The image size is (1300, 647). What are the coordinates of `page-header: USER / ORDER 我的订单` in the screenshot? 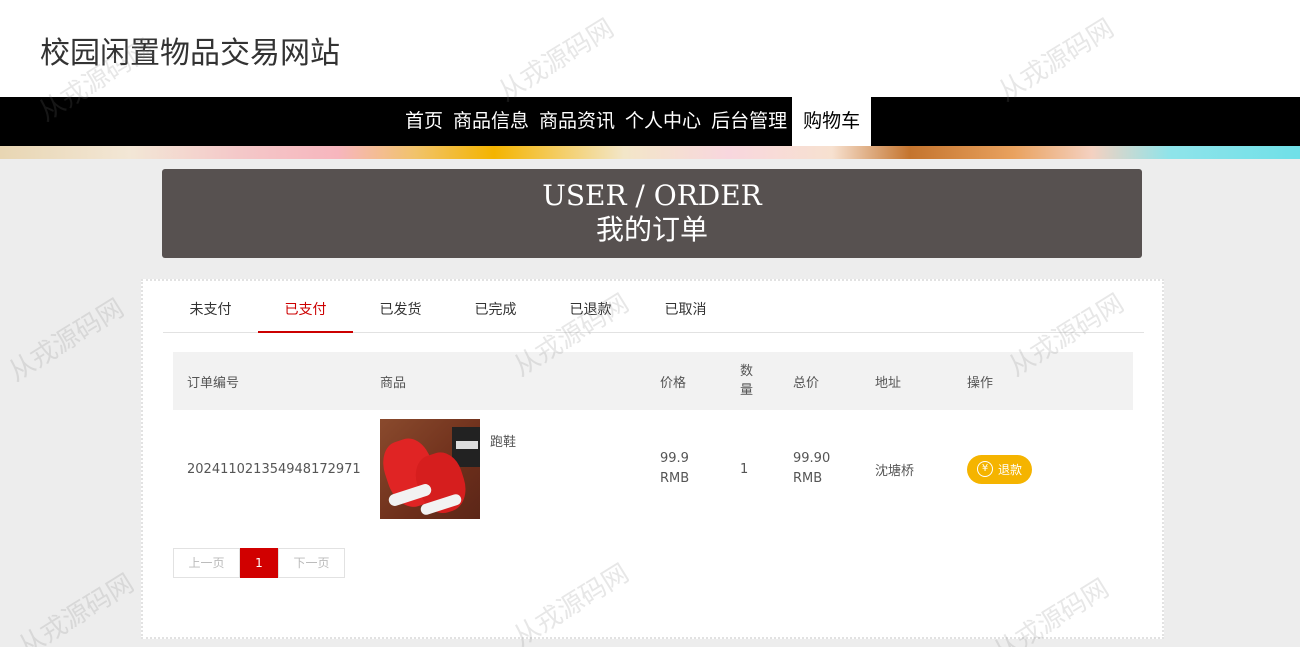 It's located at (652, 213).